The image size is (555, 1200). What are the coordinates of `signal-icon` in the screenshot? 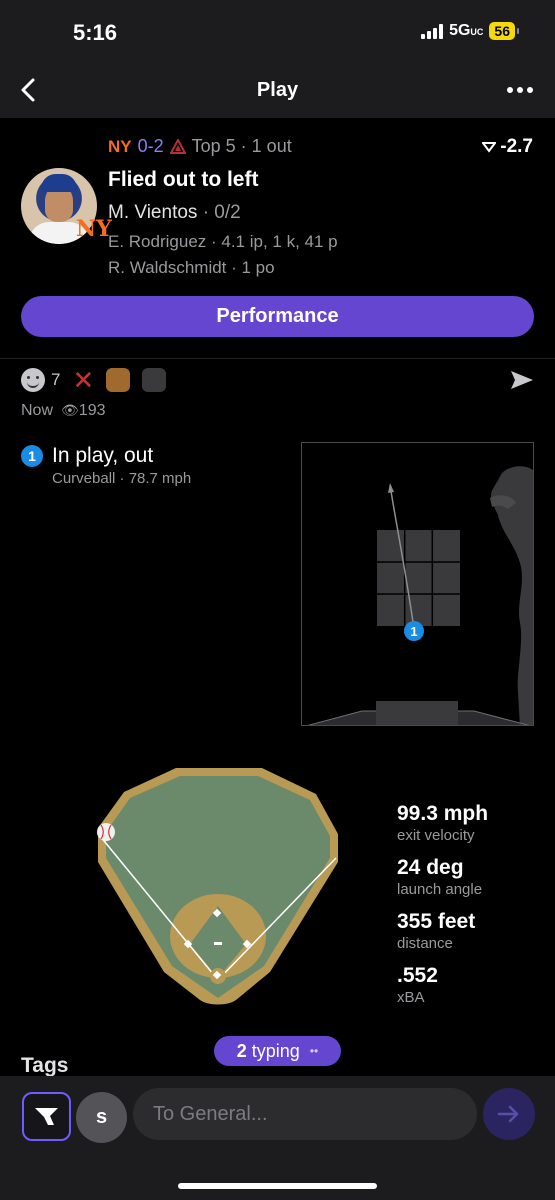 It's located at (432, 31).